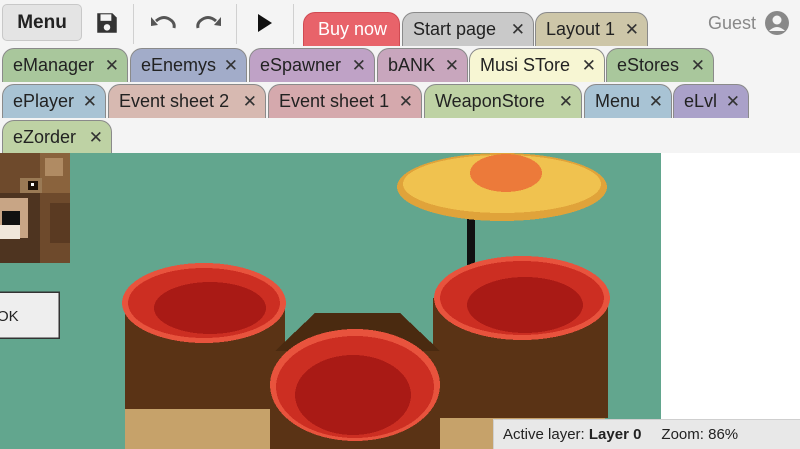 The width and height of the screenshot is (800, 449). What do you see at coordinates (455, 29) in the screenshot?
I see `tab-label: Start page` at bounding box center [455, 29].